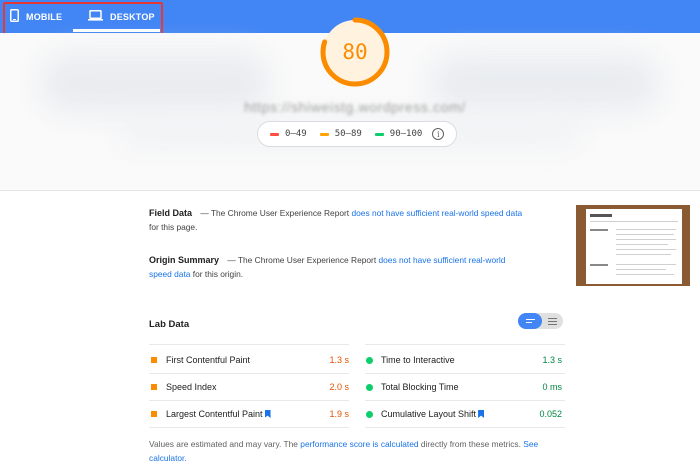 The height and width of the screenshot is (474, 700). Describe the element at coordinates (438, 134) in the screenshot. I see `info-icon: i` at that location.